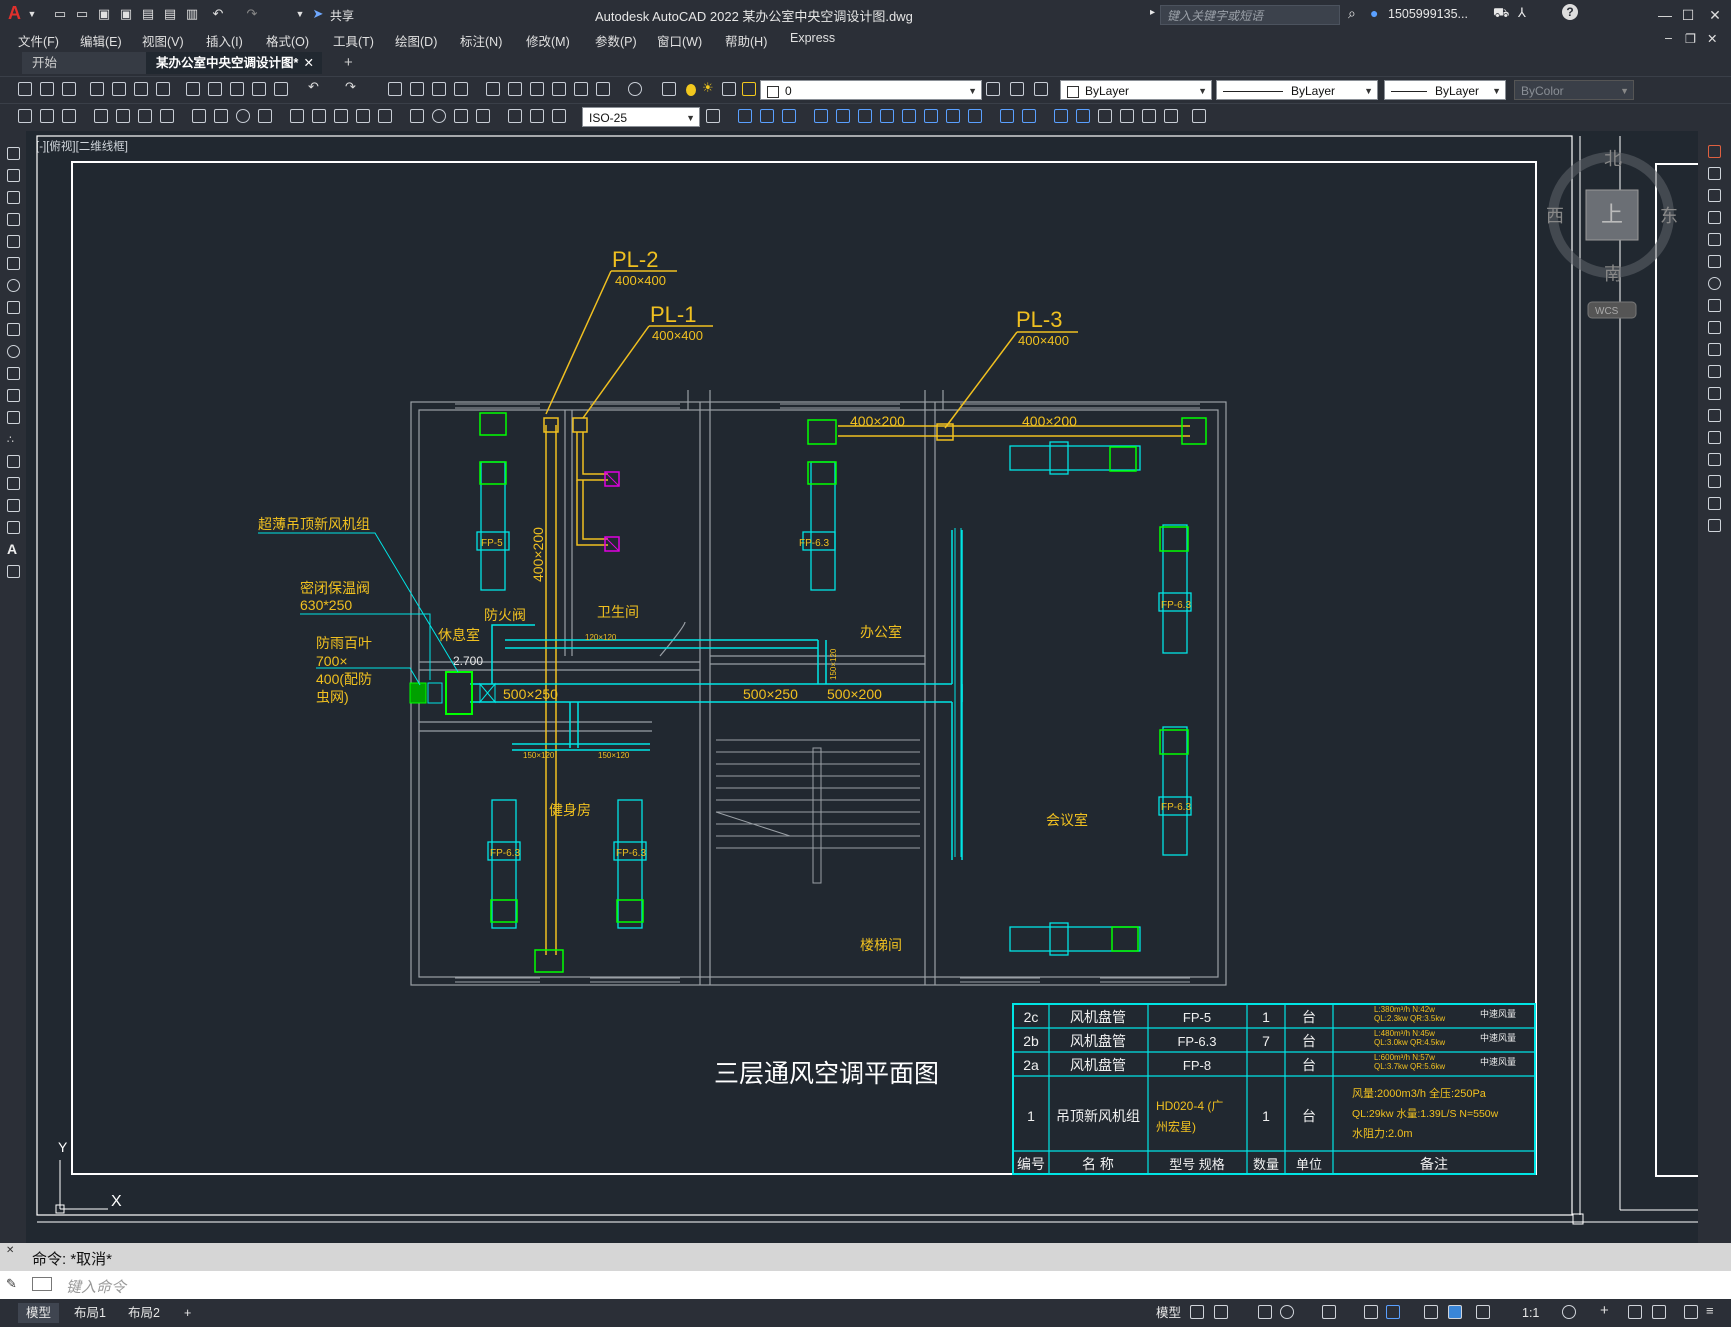 The width and height of the screenshot is (1731, 1327). What do you see at coordinates (1152, 12) in the screenshot?
I see `search-expand-icon: ▸` at bounding box center [1152, 12].